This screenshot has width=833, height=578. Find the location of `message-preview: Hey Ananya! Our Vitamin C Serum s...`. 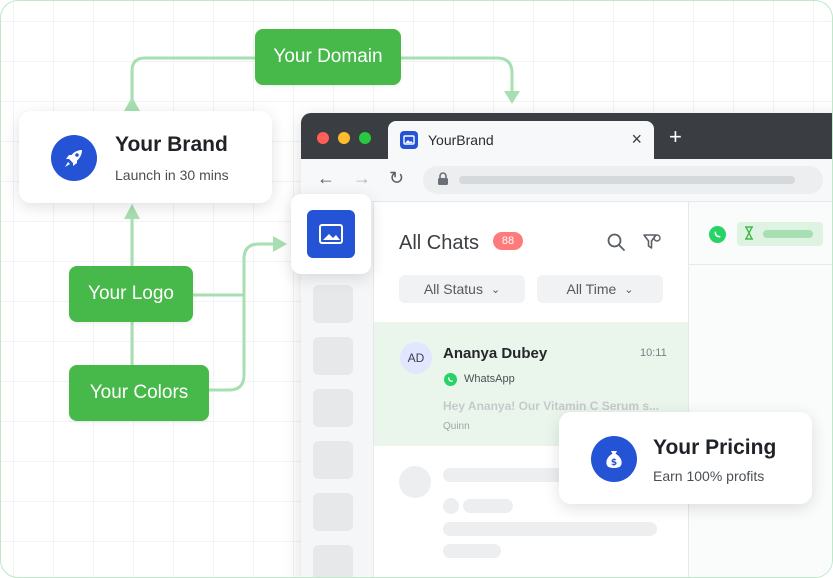

message-preview: Hey Ananya! Our Vitamin C Serum s... is located at coordinates (551, 406).